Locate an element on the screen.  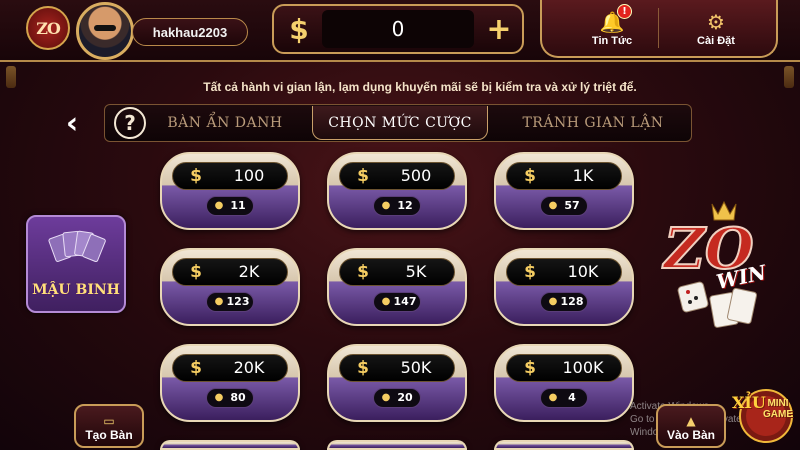
bet-amount: 10K is located at coordinates (583, 271).